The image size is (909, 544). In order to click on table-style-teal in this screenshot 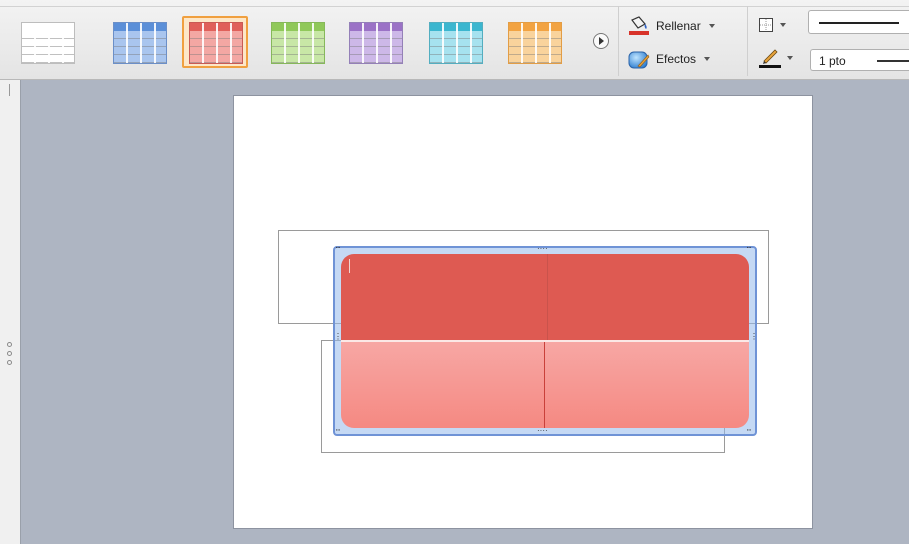, I will do `click(455, 42)`.